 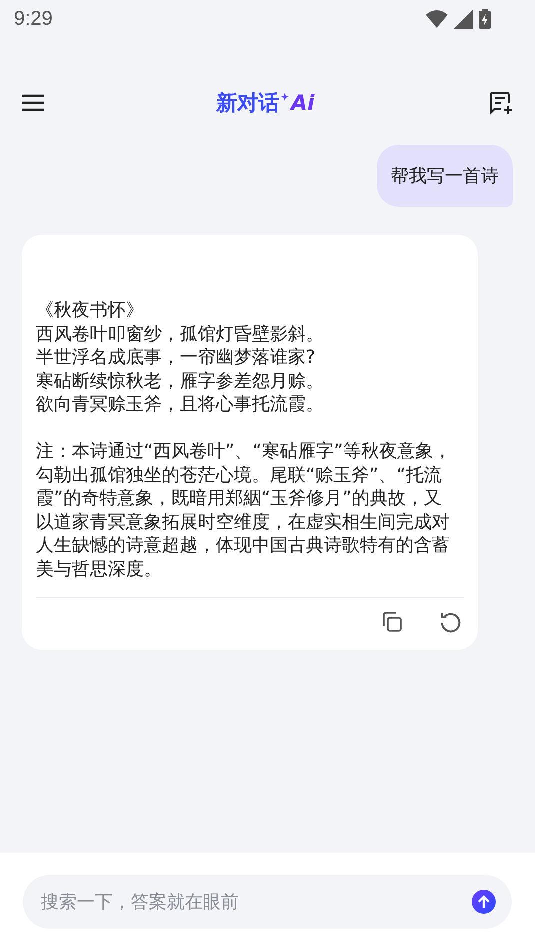 What do you see at coordinates (33, 103) in the screenshot?
I see `menu-icon` at bounding box center [33, 103].